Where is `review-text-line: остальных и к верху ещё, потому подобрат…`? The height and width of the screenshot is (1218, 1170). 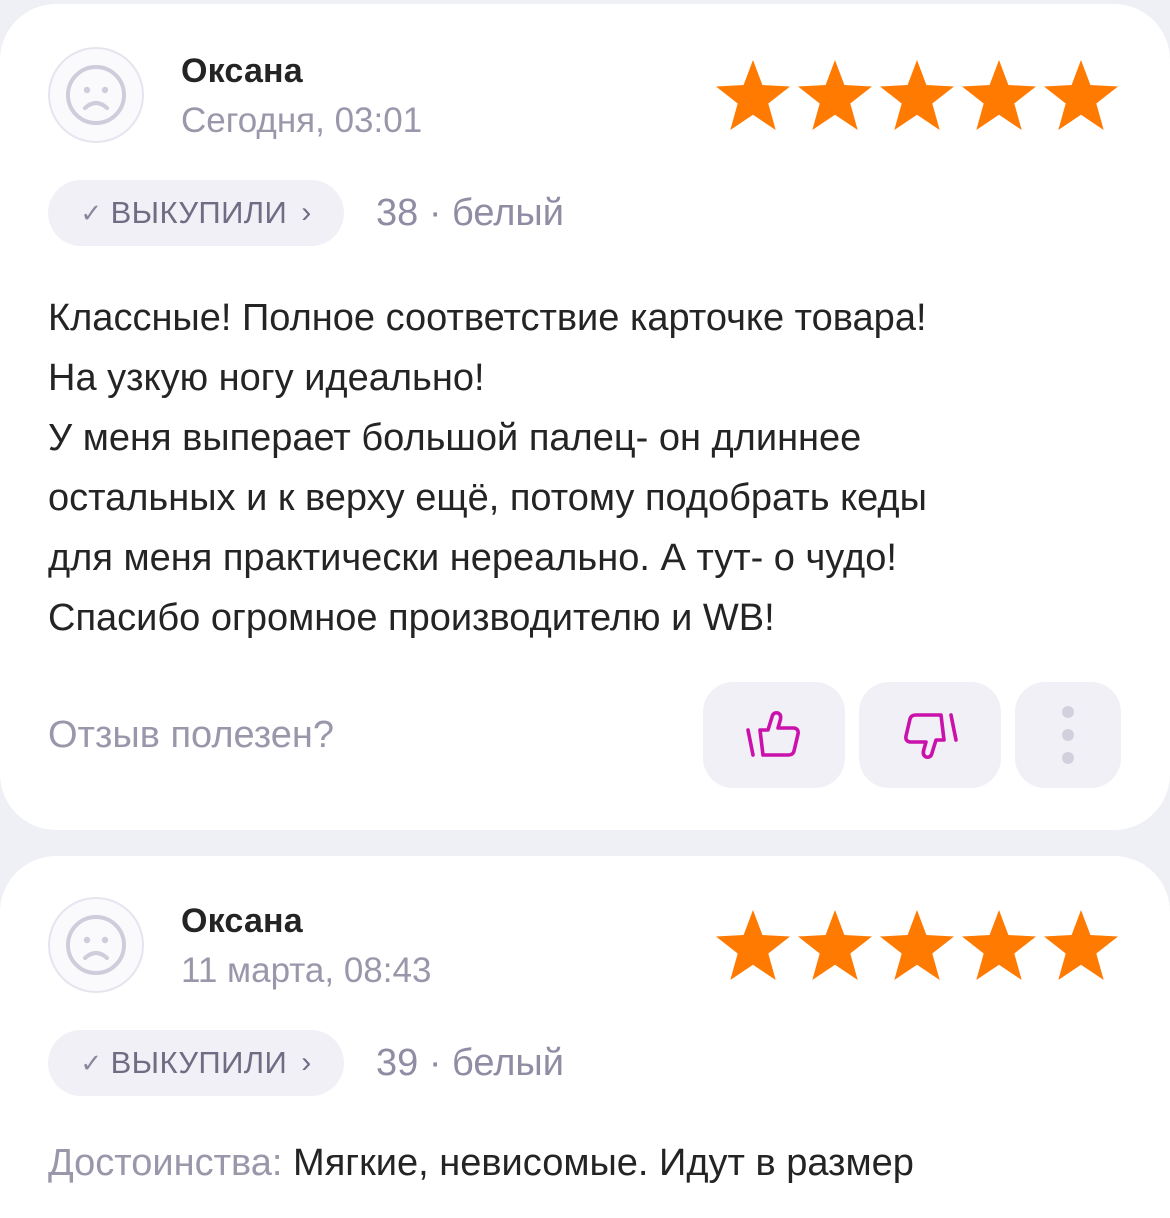 review-text-line: остальных и к верху ещё, потому подобрат… is located at coordinates (487, 498).